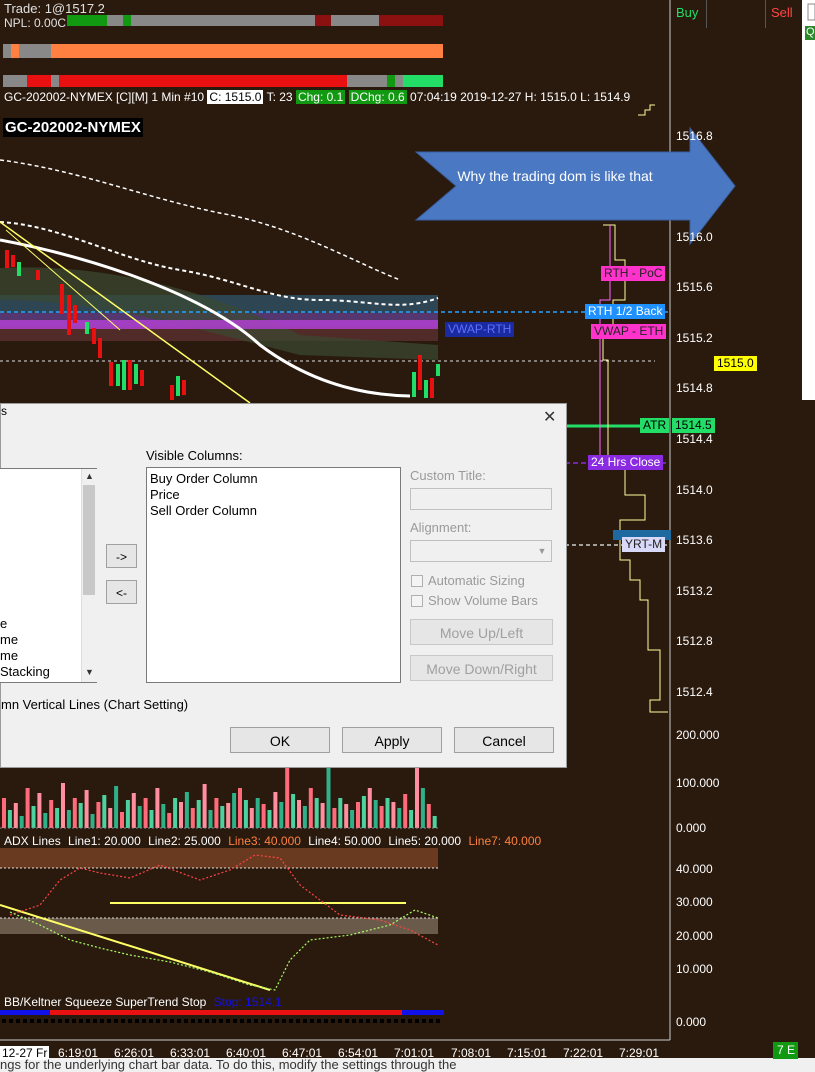  Describe the element at coordinates (273, 511) in the screenshot. I see `list-item: Sell Order Column` at that location.